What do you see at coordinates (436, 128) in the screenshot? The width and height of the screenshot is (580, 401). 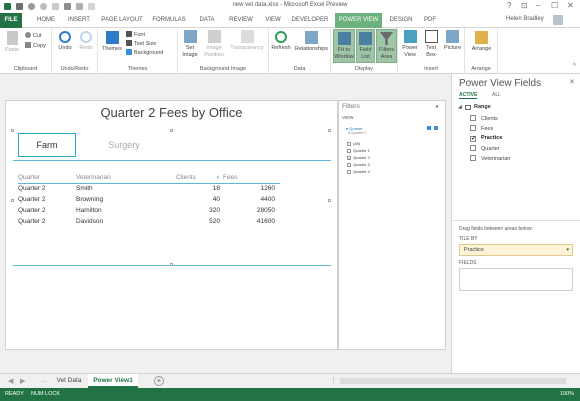 I see `filter-options-icon` at bounding box center [436, 128].